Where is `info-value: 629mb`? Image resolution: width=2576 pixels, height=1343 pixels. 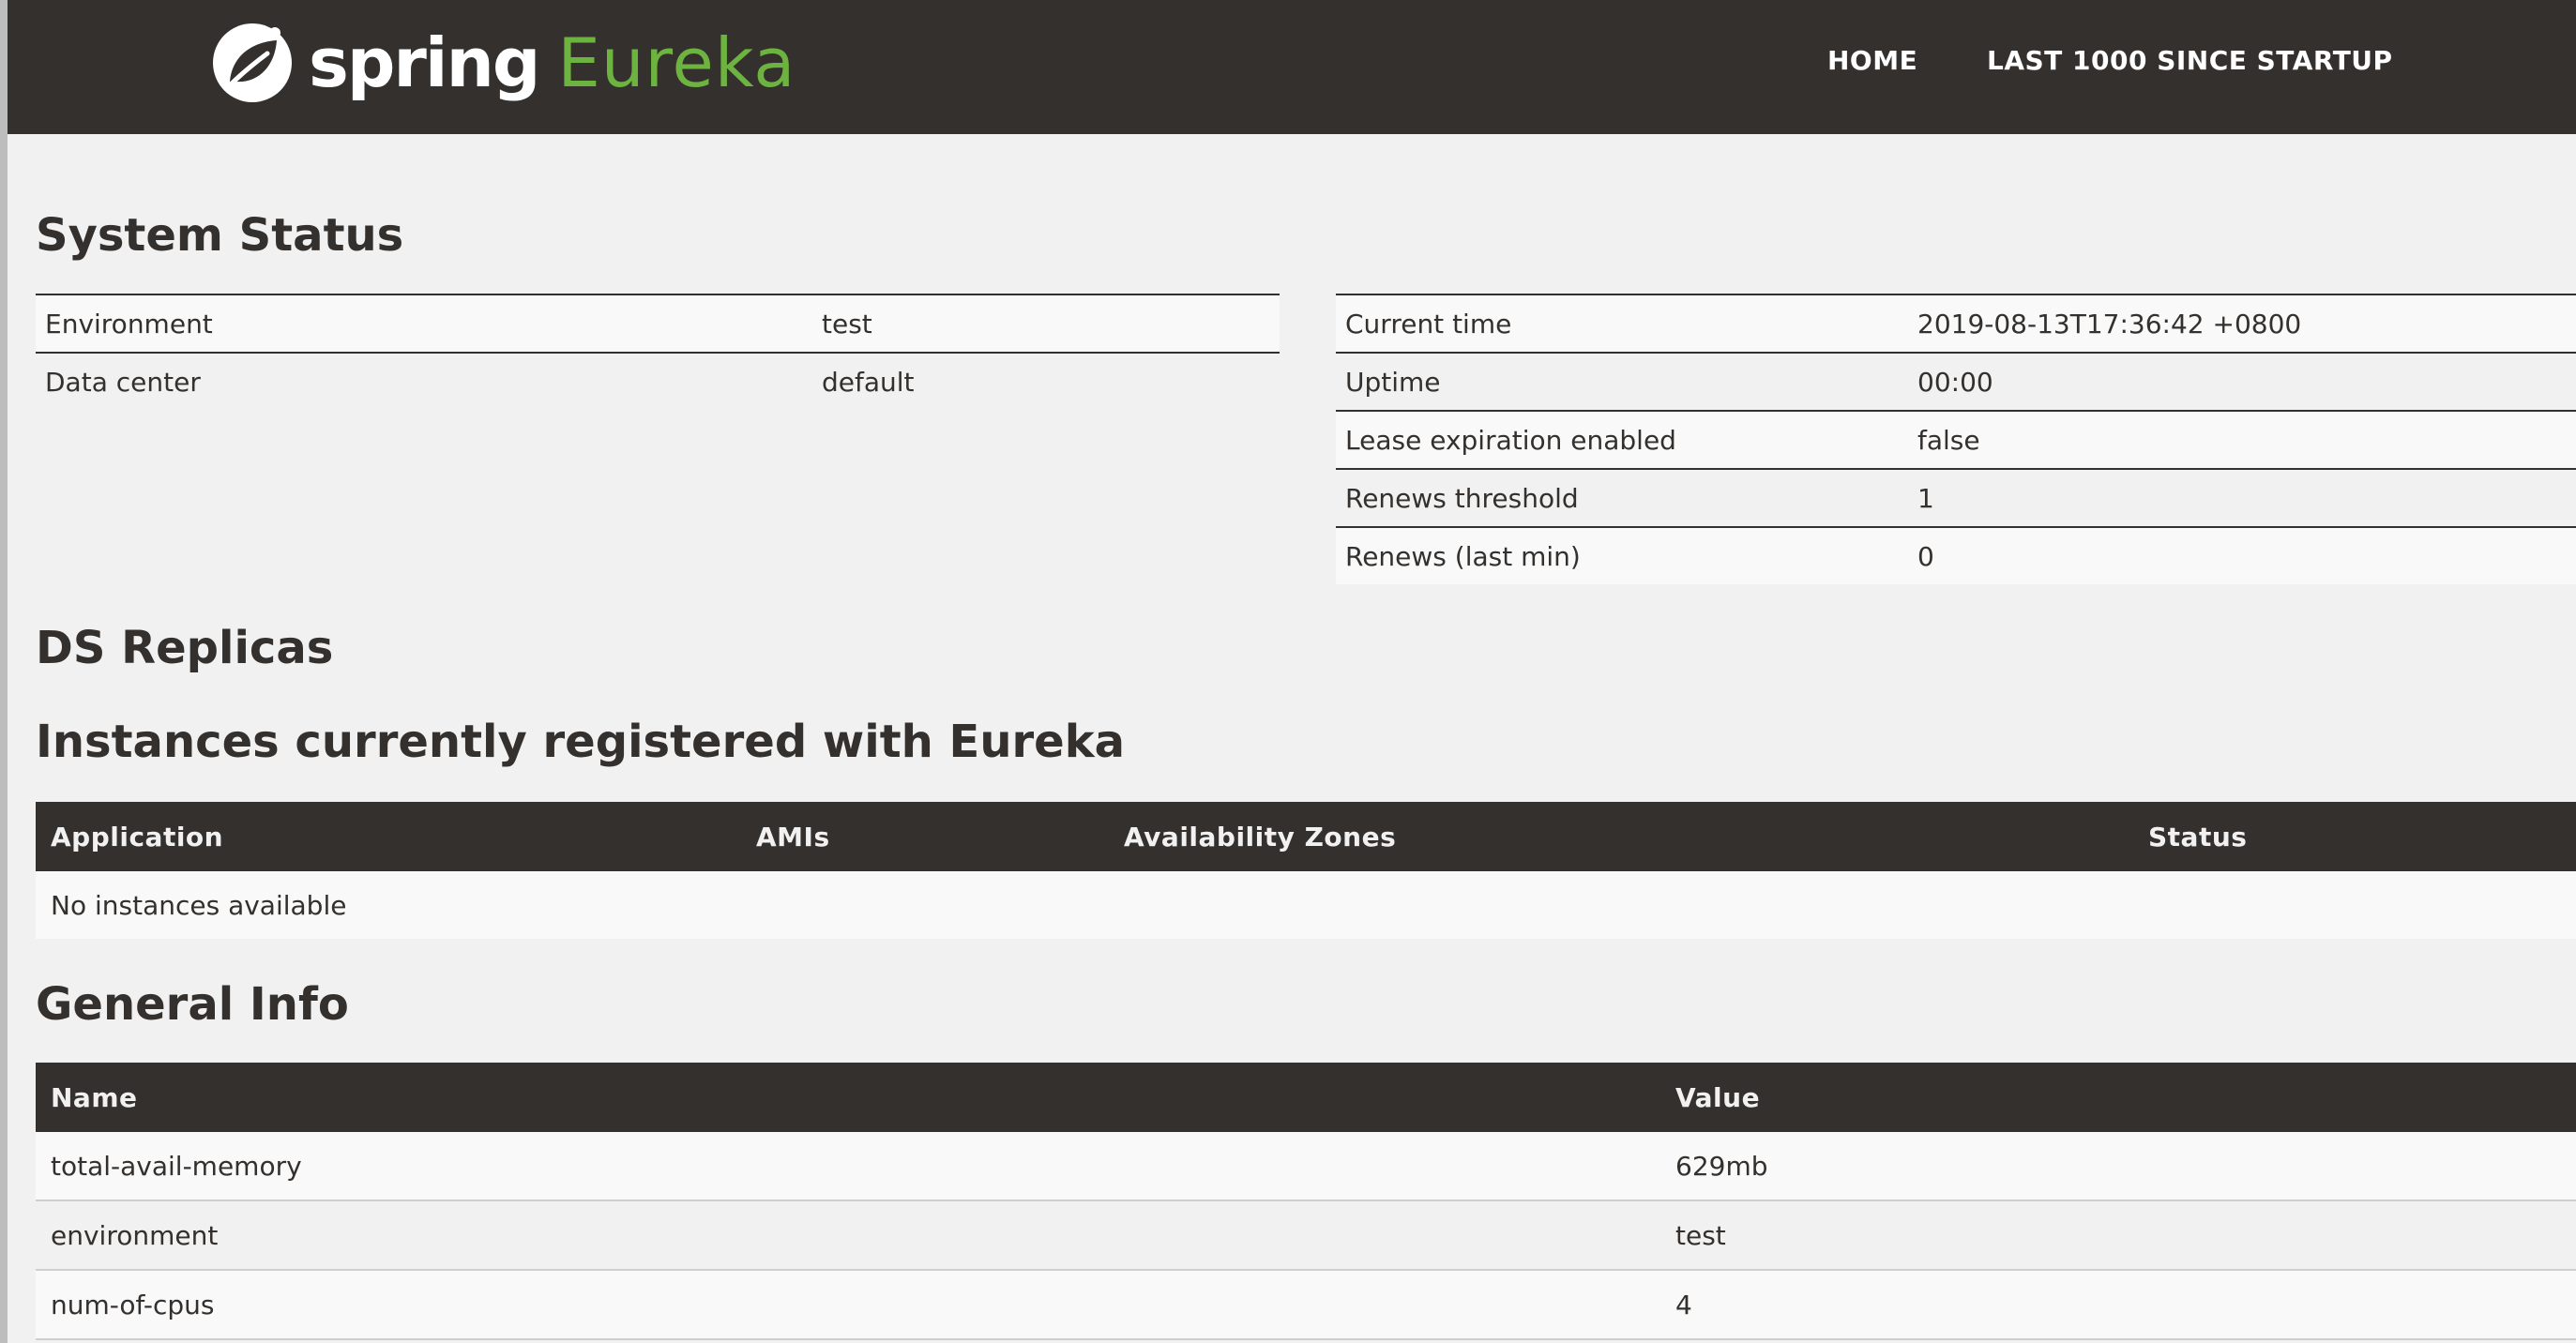
info-value: 629mb is located at coordinates (2118, 1166).